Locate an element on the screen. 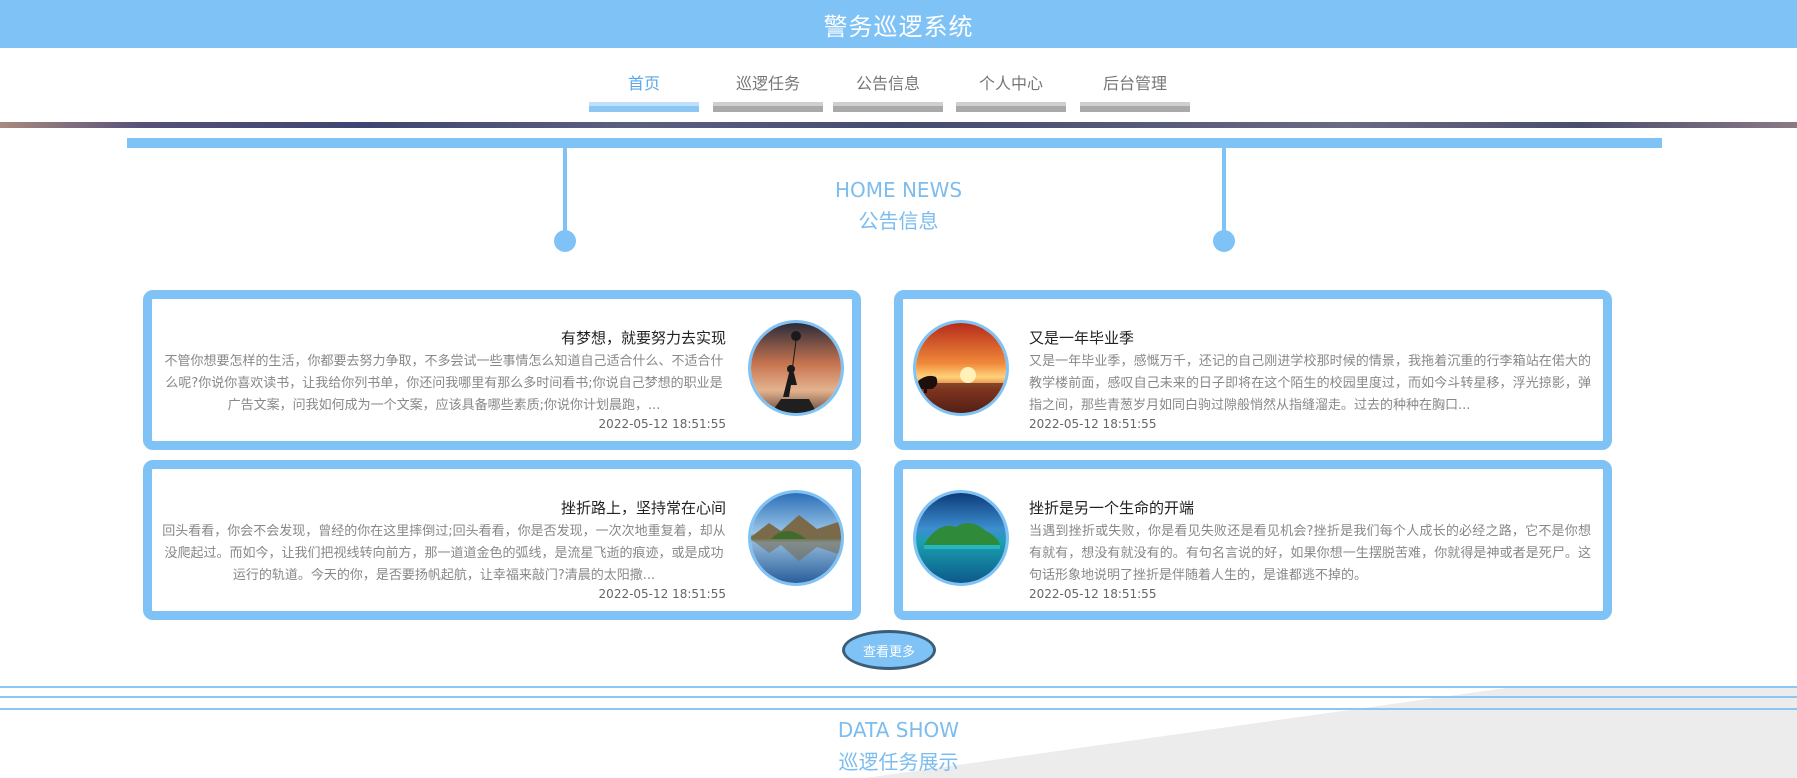  banner-image-strip is located at coordinates (898, 125).